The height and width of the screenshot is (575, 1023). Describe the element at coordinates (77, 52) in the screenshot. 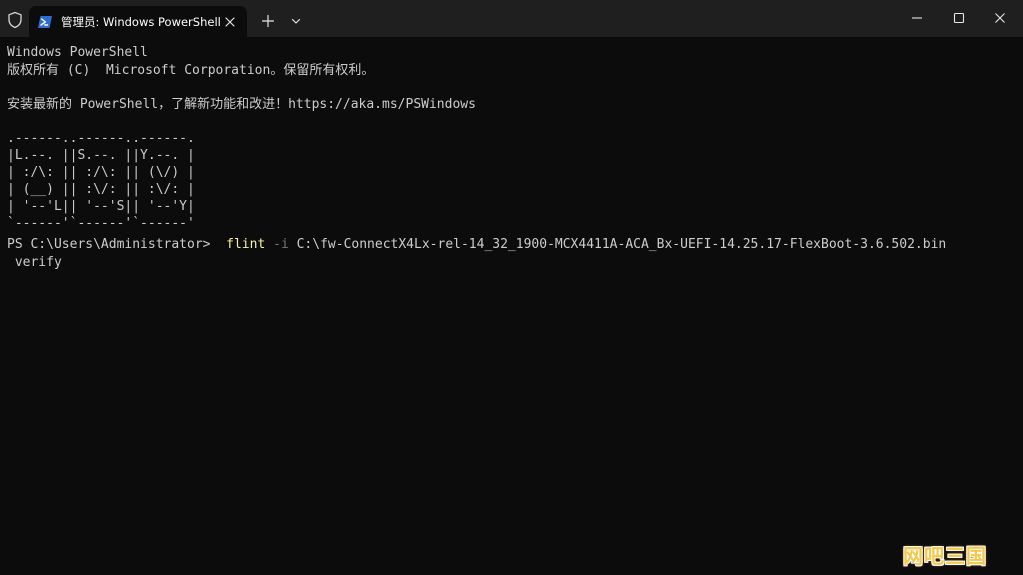

I see `banner-title: Windows PowerShell` at that location.